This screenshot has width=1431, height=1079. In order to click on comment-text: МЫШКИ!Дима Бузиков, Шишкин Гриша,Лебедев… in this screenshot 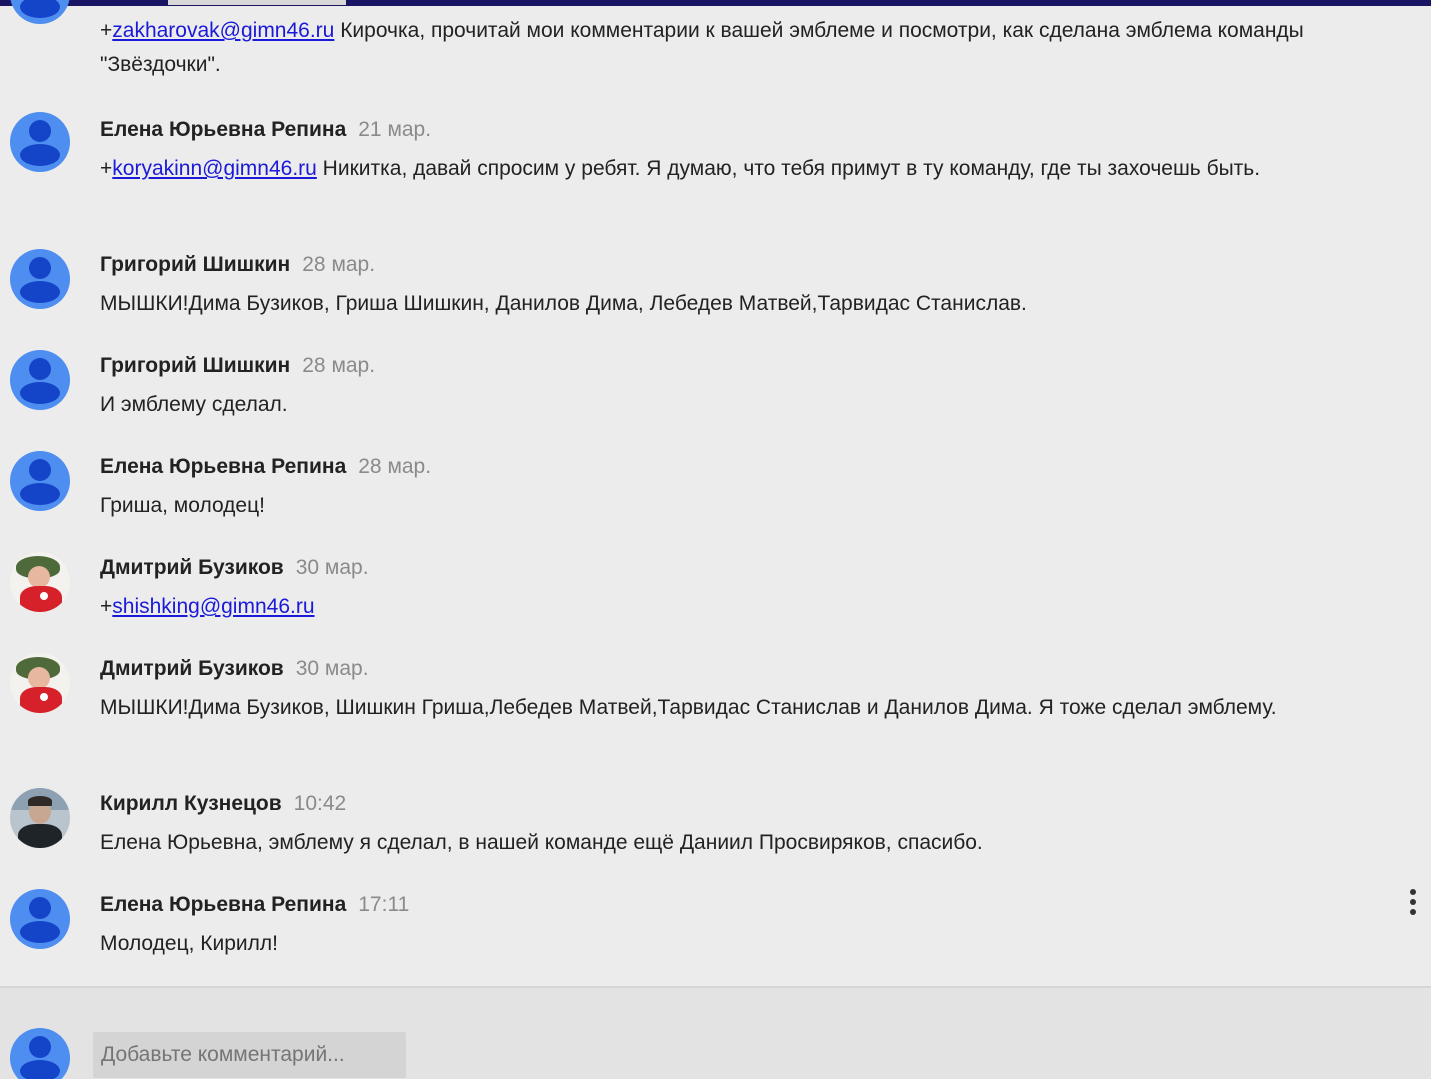, I will do `click(688, 707)`.